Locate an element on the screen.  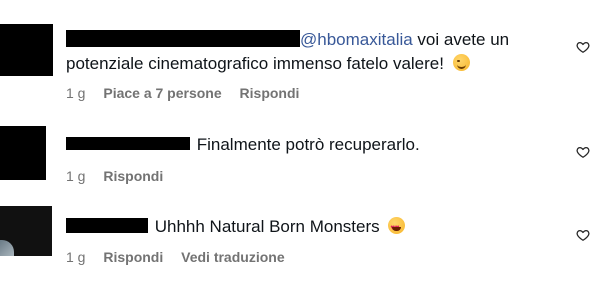
comment-text-part: Finalmente potrò recuperarlo. is located at coordinates (308, 144).